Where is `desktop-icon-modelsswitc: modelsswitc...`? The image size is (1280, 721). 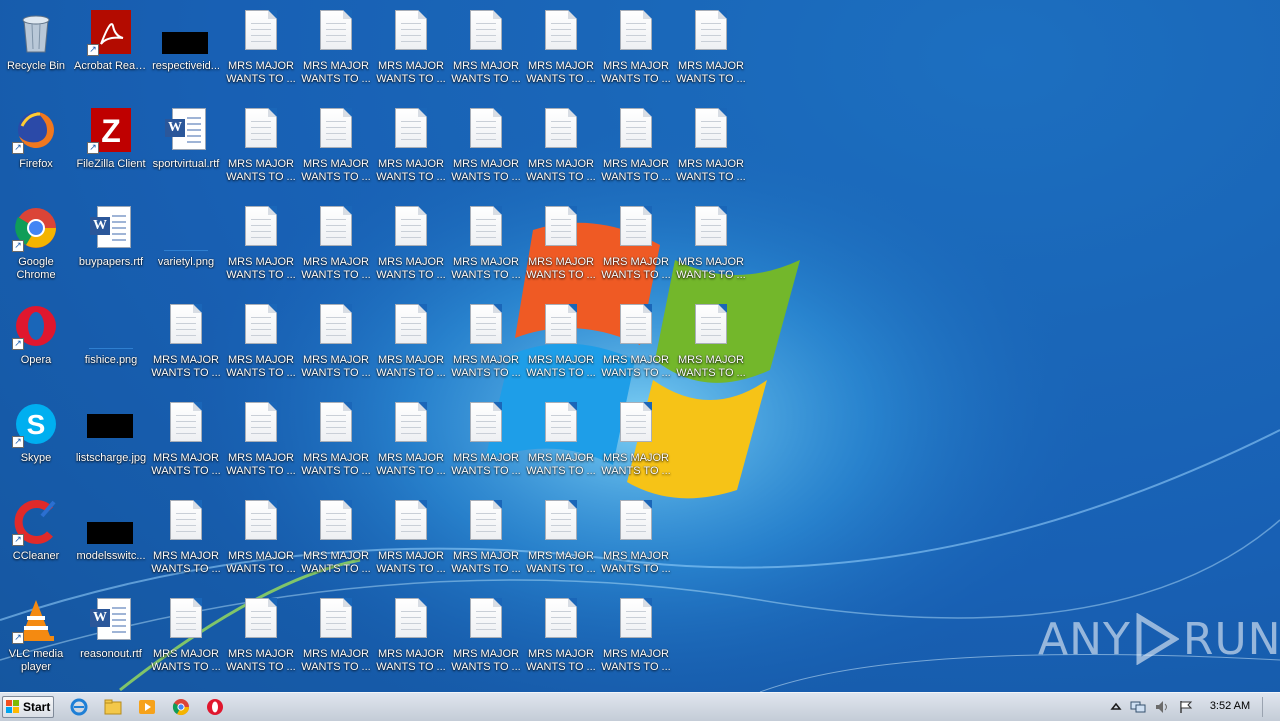 desktop-icon-modelsswitc: modelsswitc... is located at coordinates (111, 540).